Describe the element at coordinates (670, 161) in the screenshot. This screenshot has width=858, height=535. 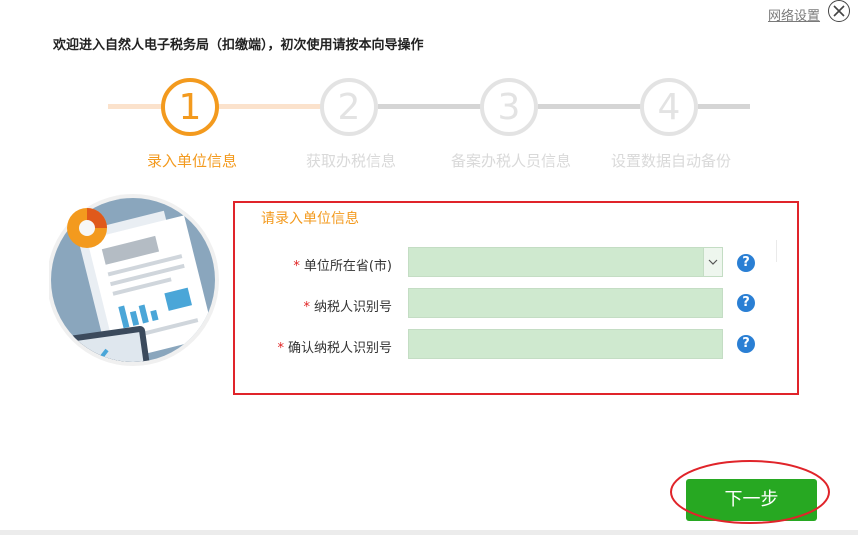
I see `step-4-label: 设置数据自动备份` at that location.